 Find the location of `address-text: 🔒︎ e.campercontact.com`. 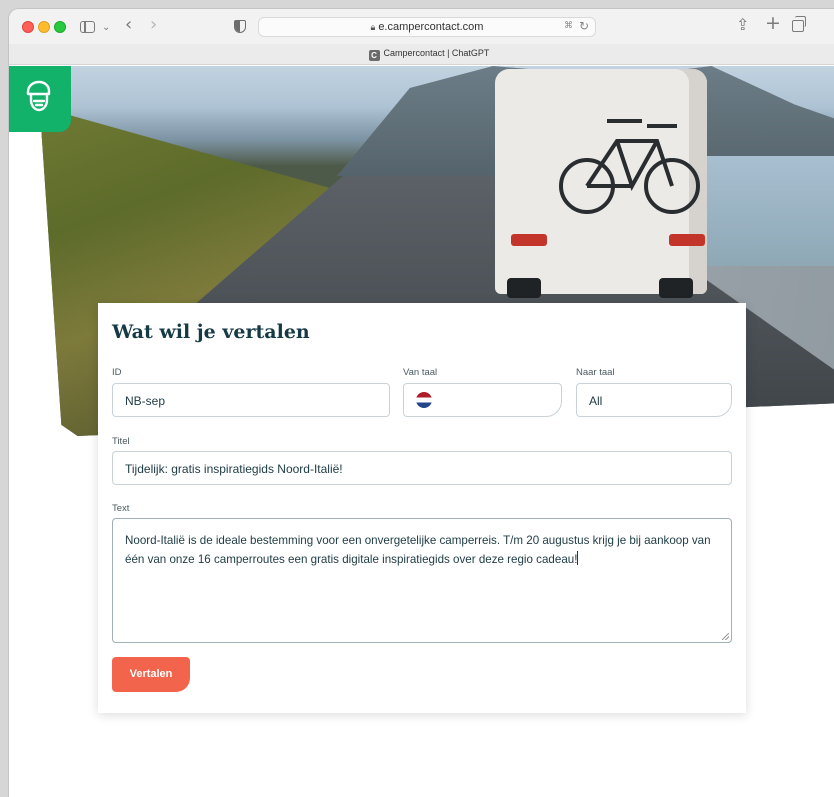

address-text: 🔒︎ e.campercontact.com is located at coordinates (427, 27).